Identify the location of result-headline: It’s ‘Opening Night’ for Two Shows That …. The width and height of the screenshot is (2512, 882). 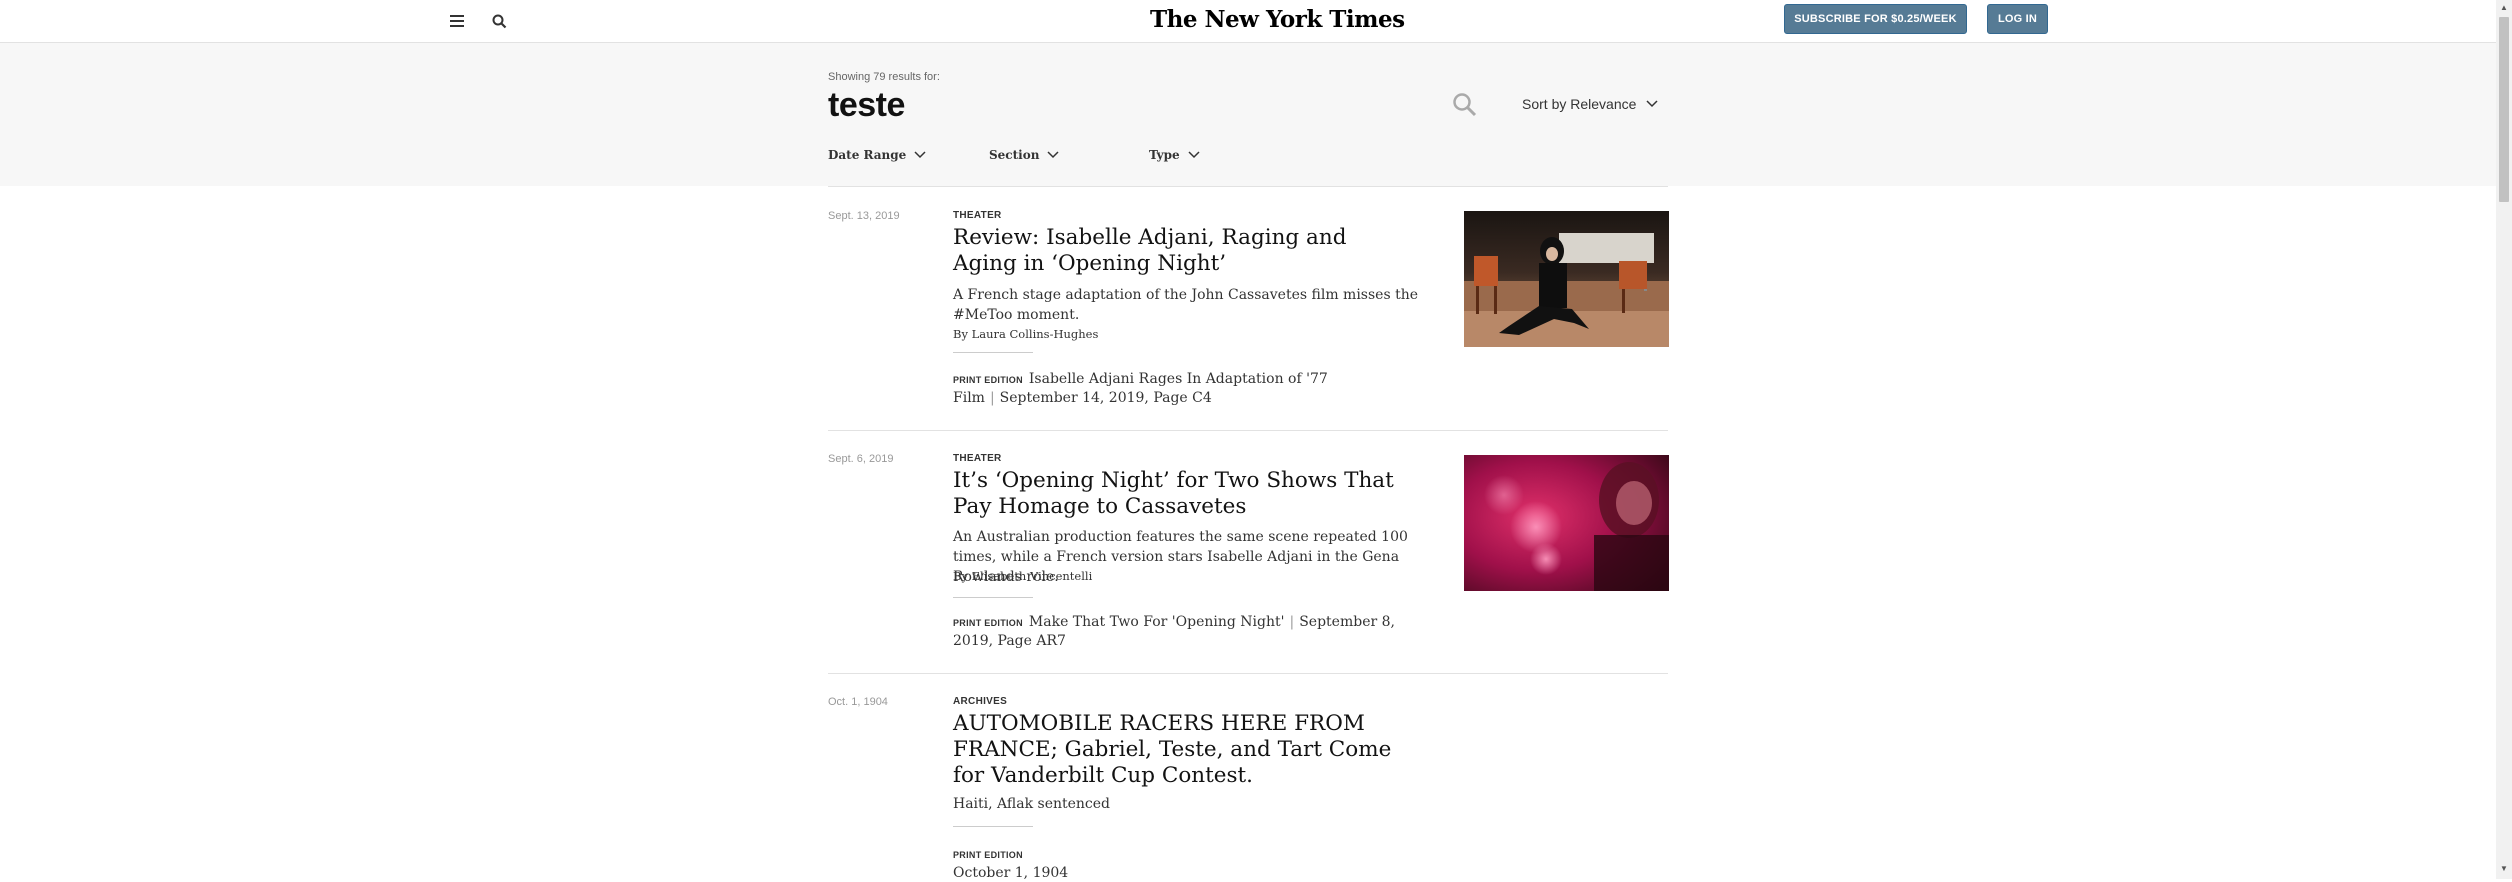
(1183, 494).